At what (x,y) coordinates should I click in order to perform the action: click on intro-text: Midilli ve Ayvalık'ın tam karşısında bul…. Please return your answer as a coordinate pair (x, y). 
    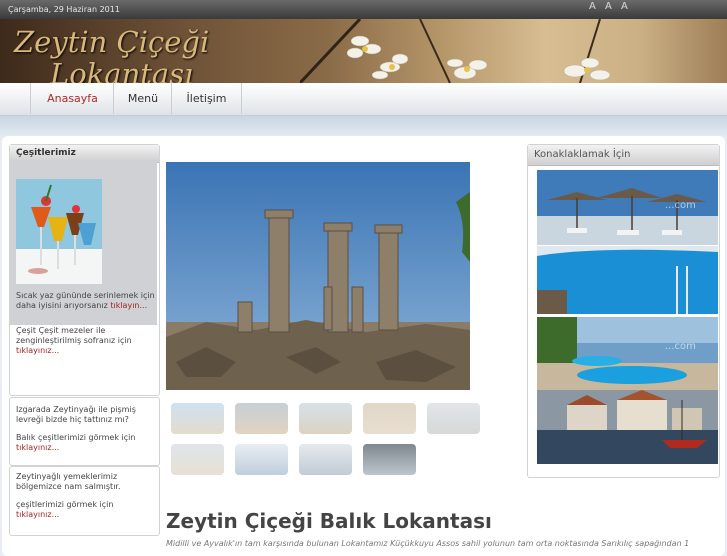
    Looking at the image, I should click on (428, 543).